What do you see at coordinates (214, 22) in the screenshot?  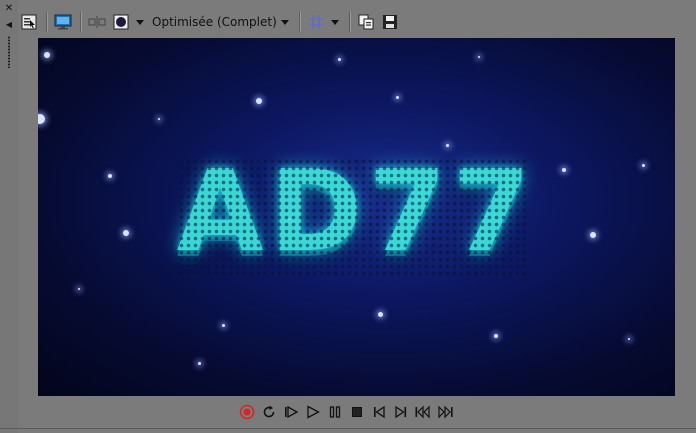 I see `preview-quality-select: Optimisée (Complet)` at bounding box center [214, 22].